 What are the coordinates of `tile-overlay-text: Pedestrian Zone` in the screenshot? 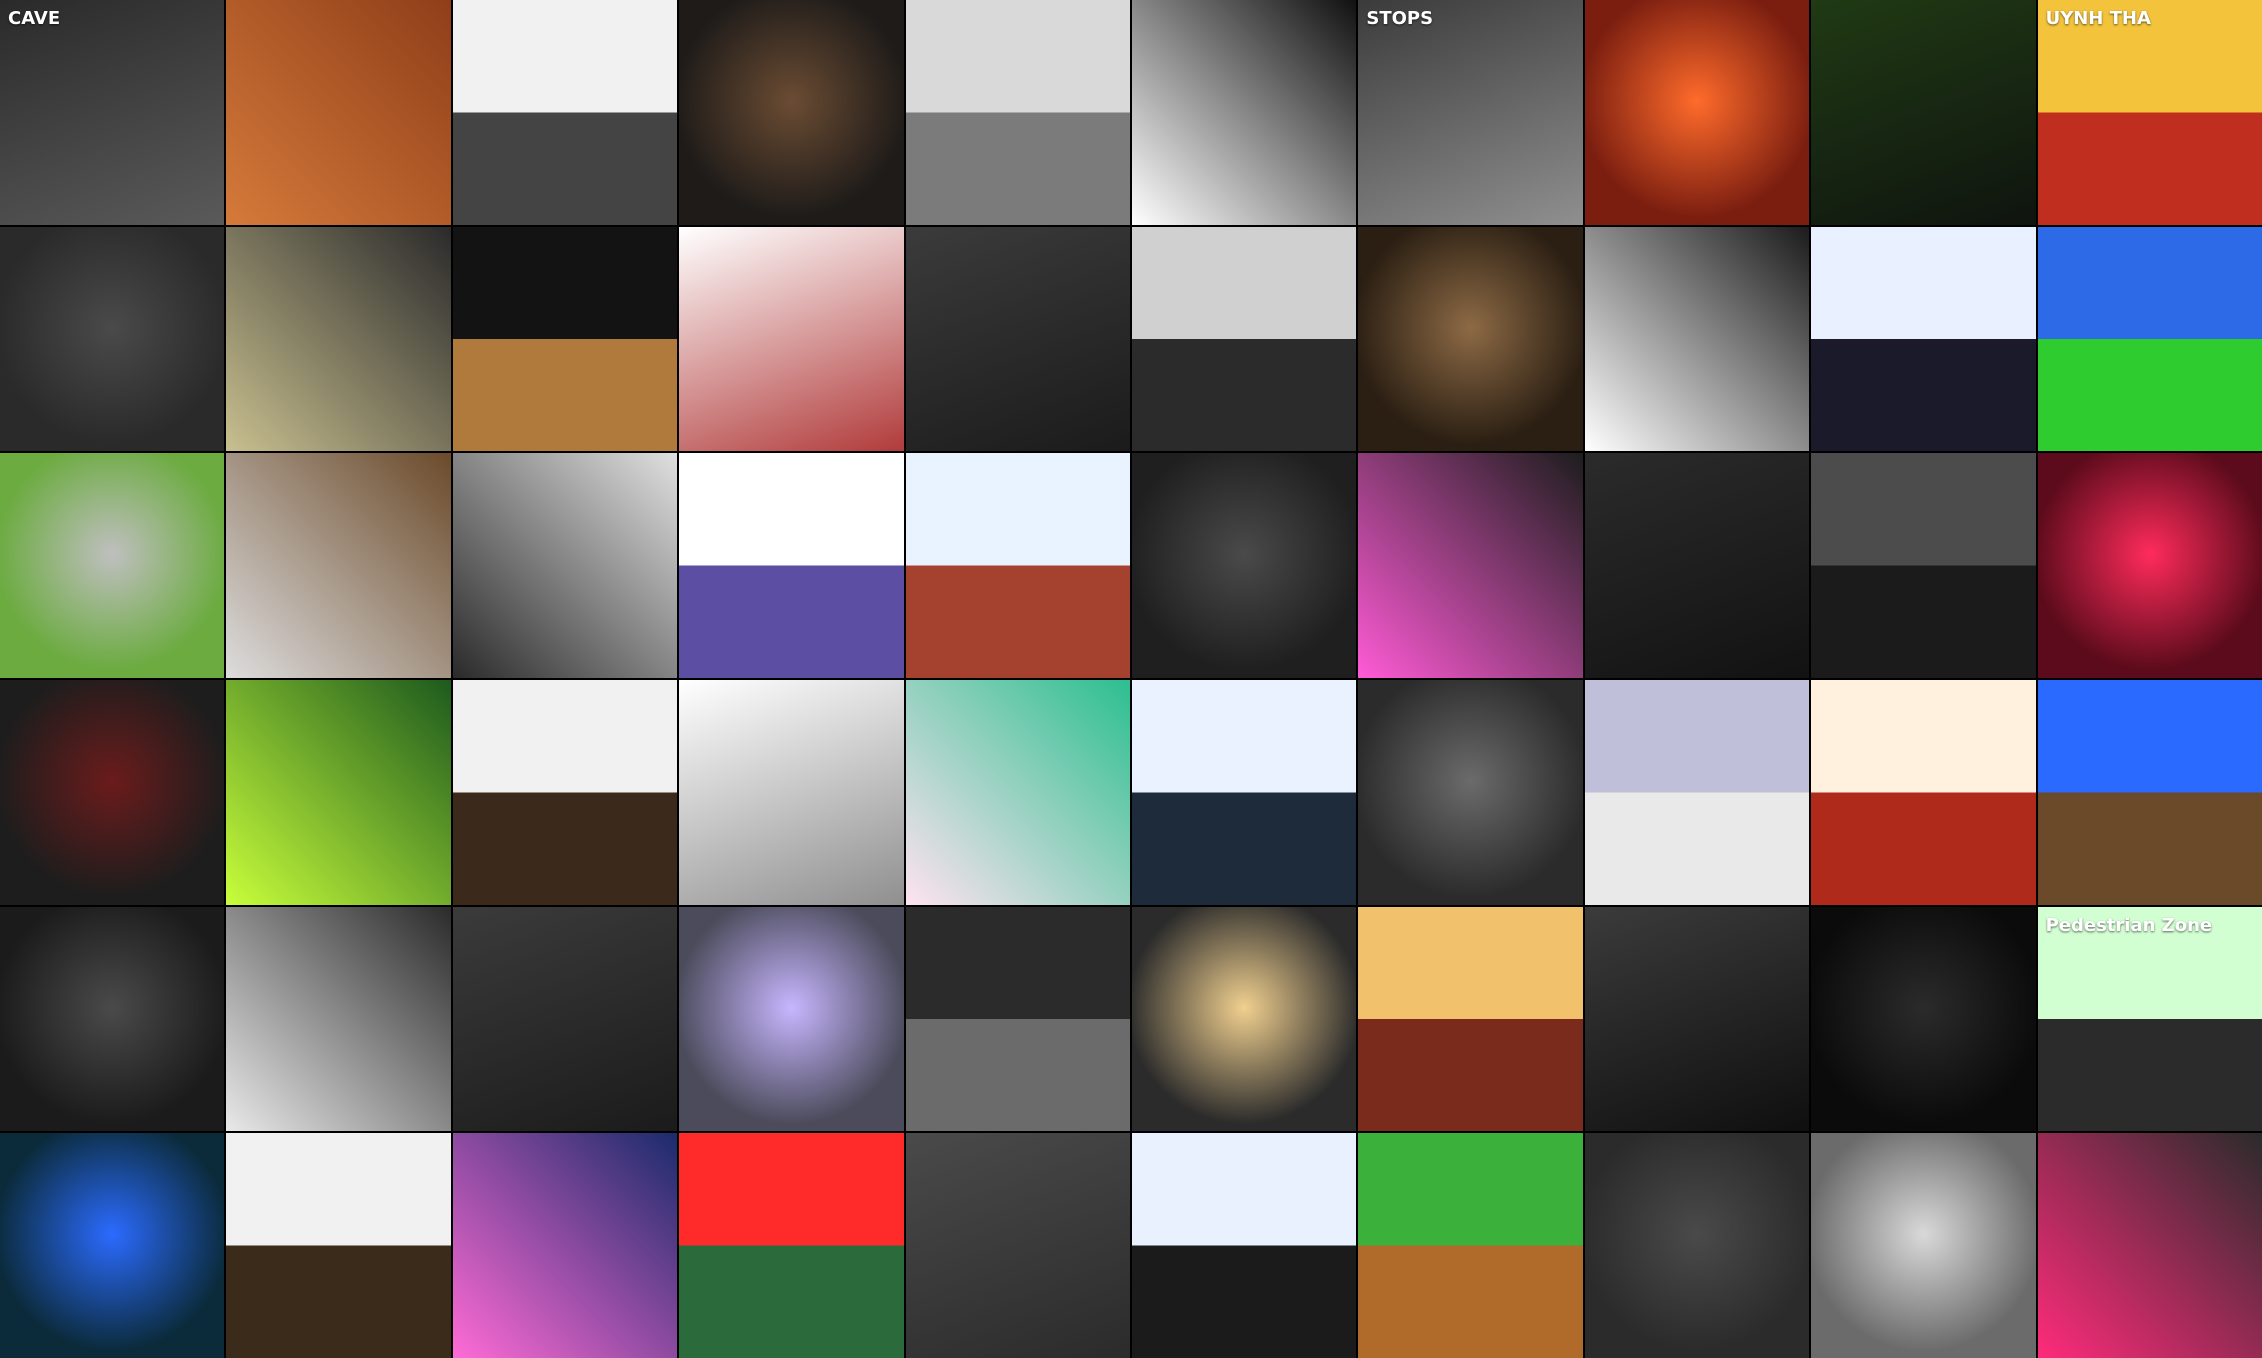 It's located at (2129, 925).